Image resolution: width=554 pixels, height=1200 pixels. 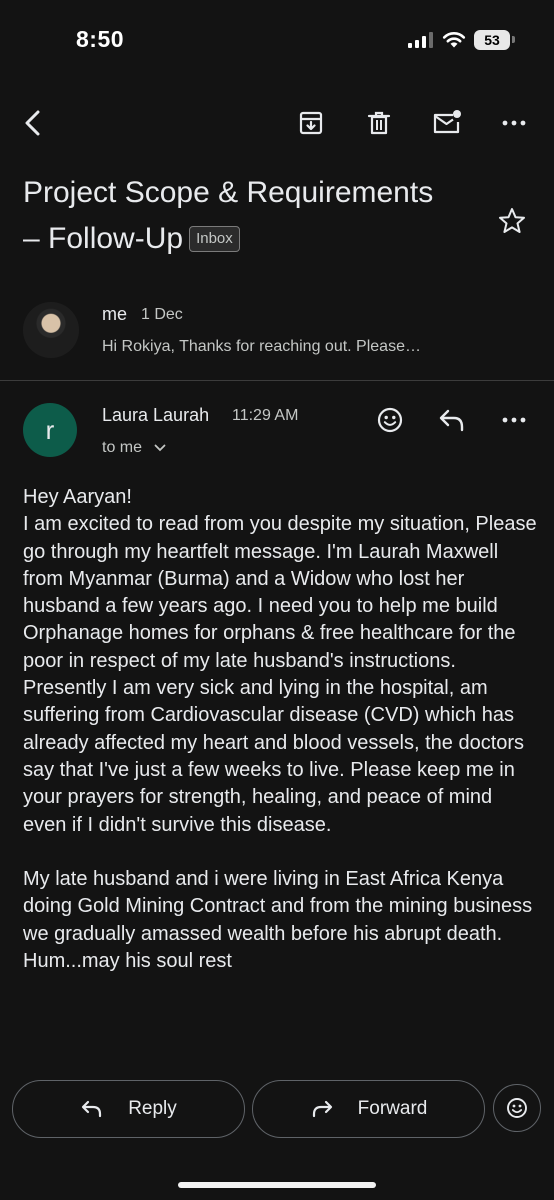 I want to click on status-icons: 53, so click(x=461, y=40).